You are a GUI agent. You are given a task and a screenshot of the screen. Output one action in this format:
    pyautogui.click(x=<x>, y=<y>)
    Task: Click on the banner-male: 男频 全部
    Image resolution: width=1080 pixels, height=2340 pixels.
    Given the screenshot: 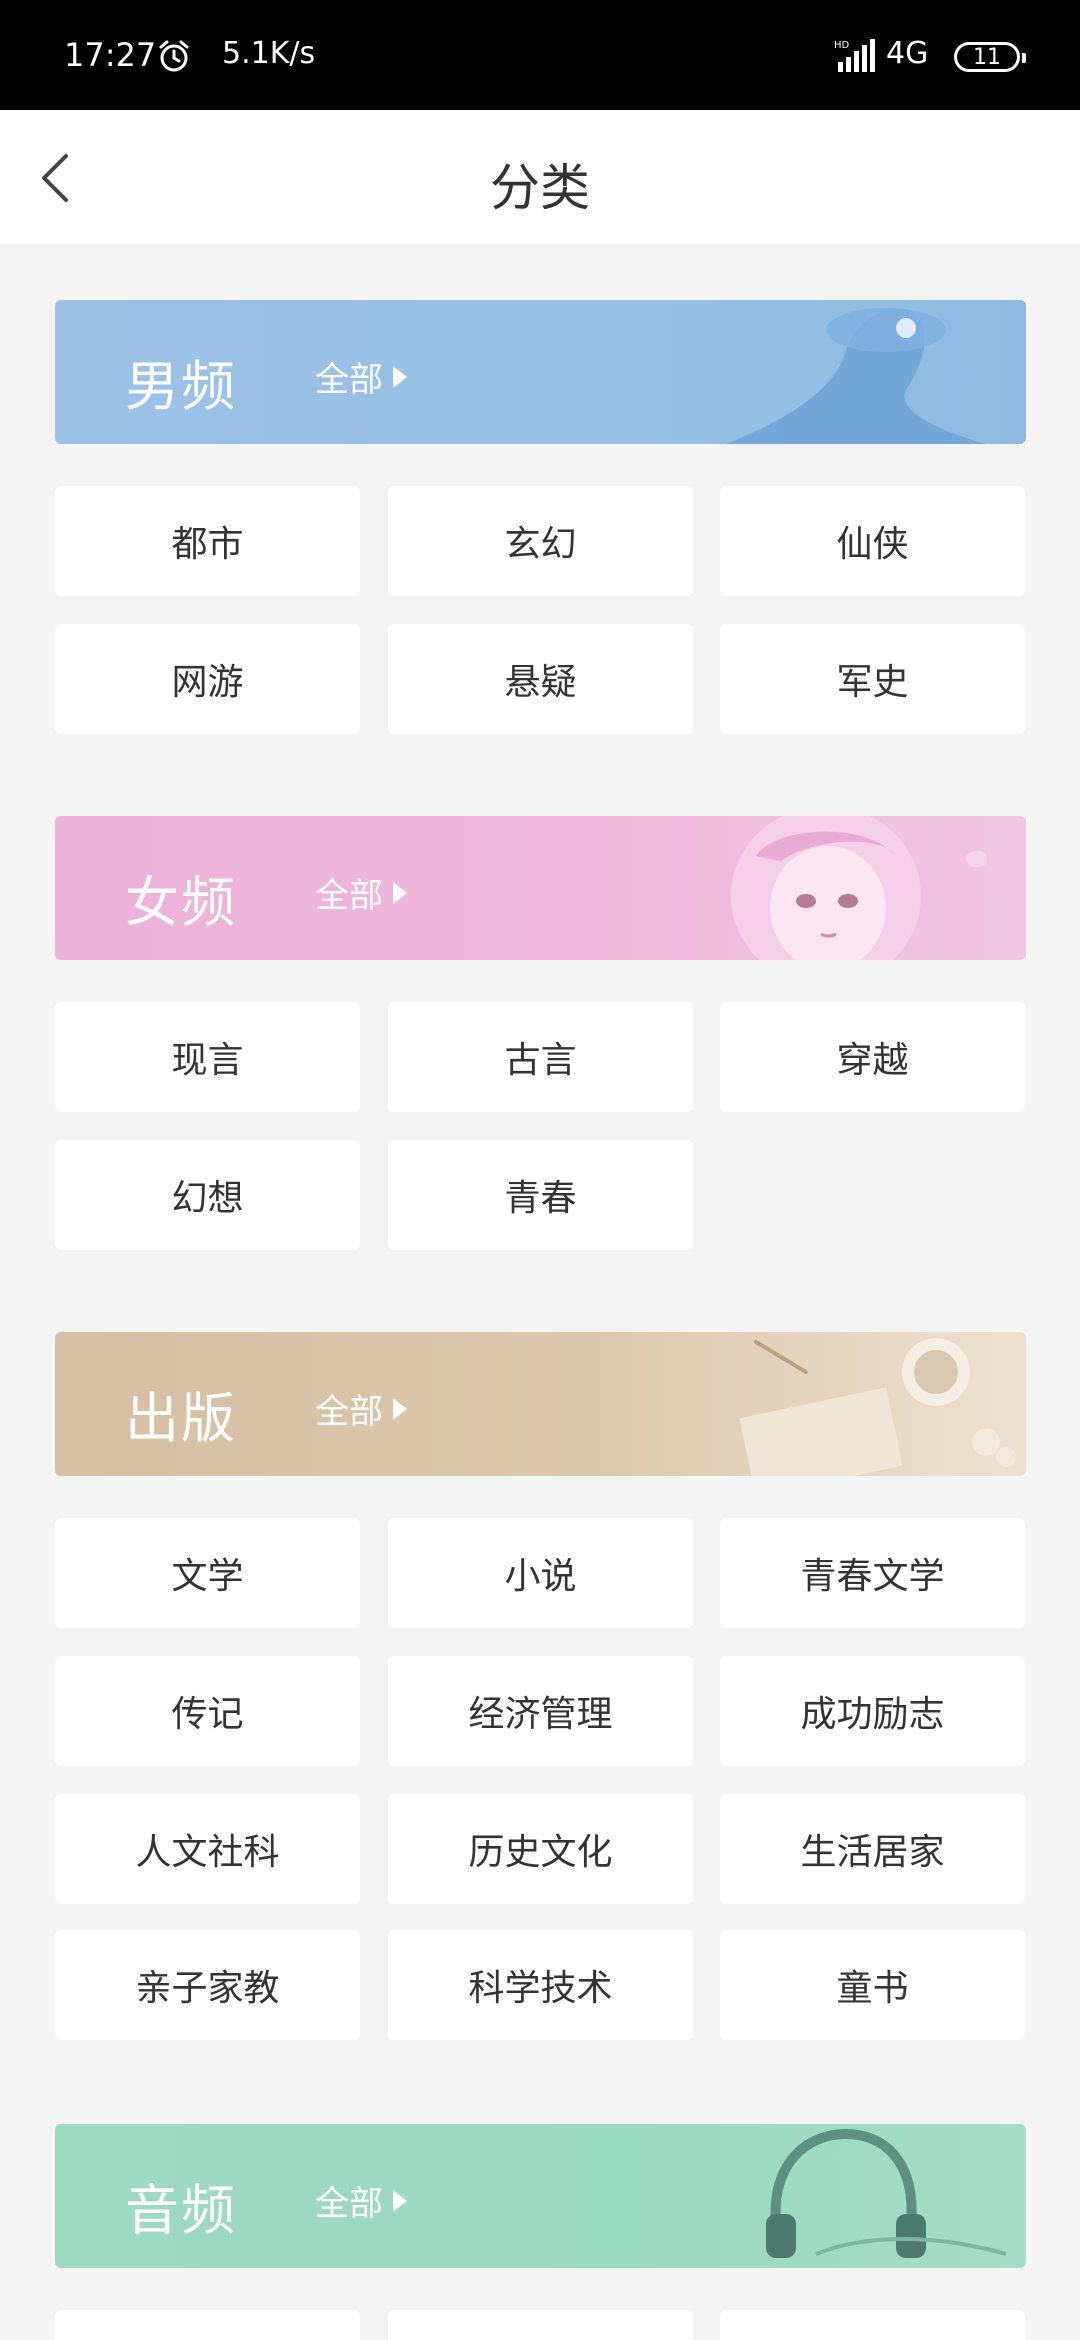 What is the action you would take?
    pyautogui.click(x=540, y=372)
    